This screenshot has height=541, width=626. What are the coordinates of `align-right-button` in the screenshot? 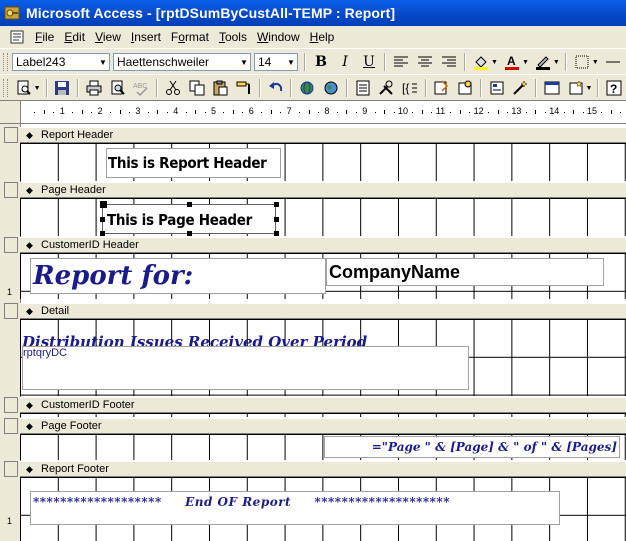 It's located at (449, 62).